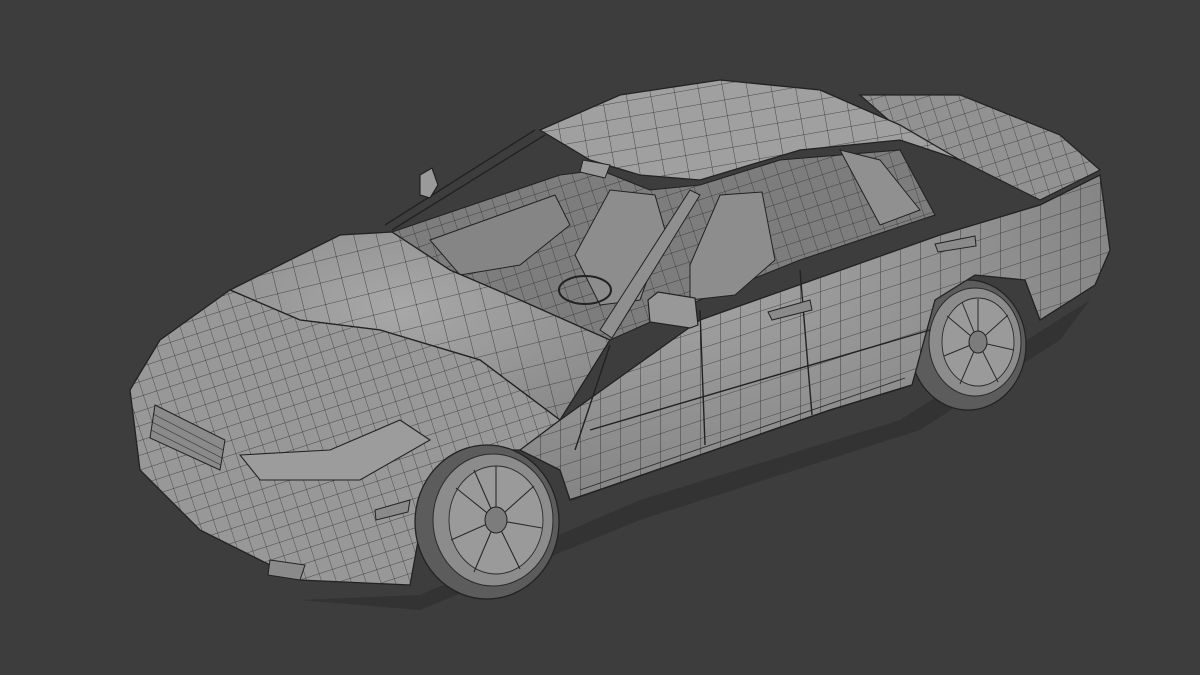 The height and width of the screenshot is (675, 1200). What do you see at coordinates (487, 522) in the screenshot?
I see `front-wheel` at bounding box center [487, 522].